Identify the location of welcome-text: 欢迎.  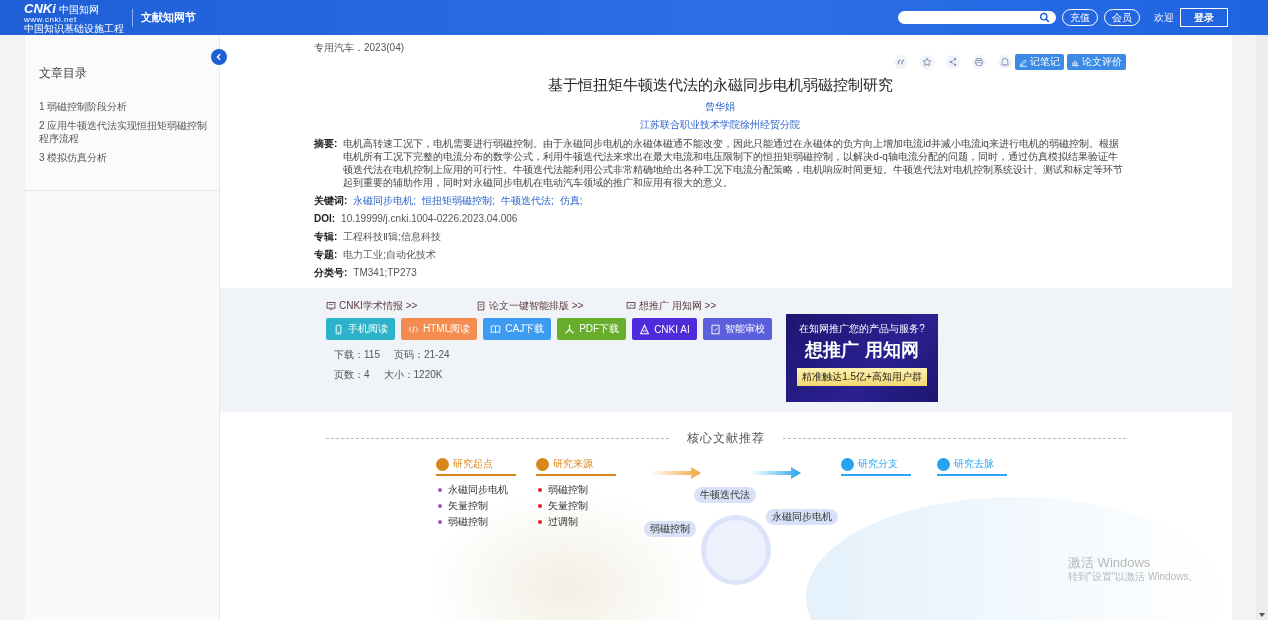
(1164, 17).